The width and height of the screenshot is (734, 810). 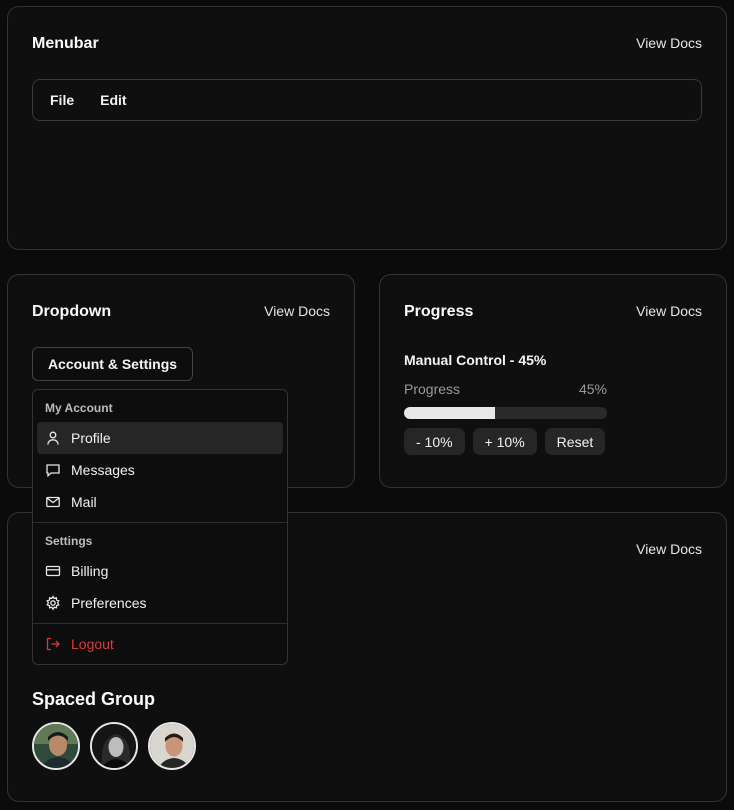 What do you see at coordinates (450, 413) in the screenshot?
I see `progress-fill` at bounding box center [450, 413].